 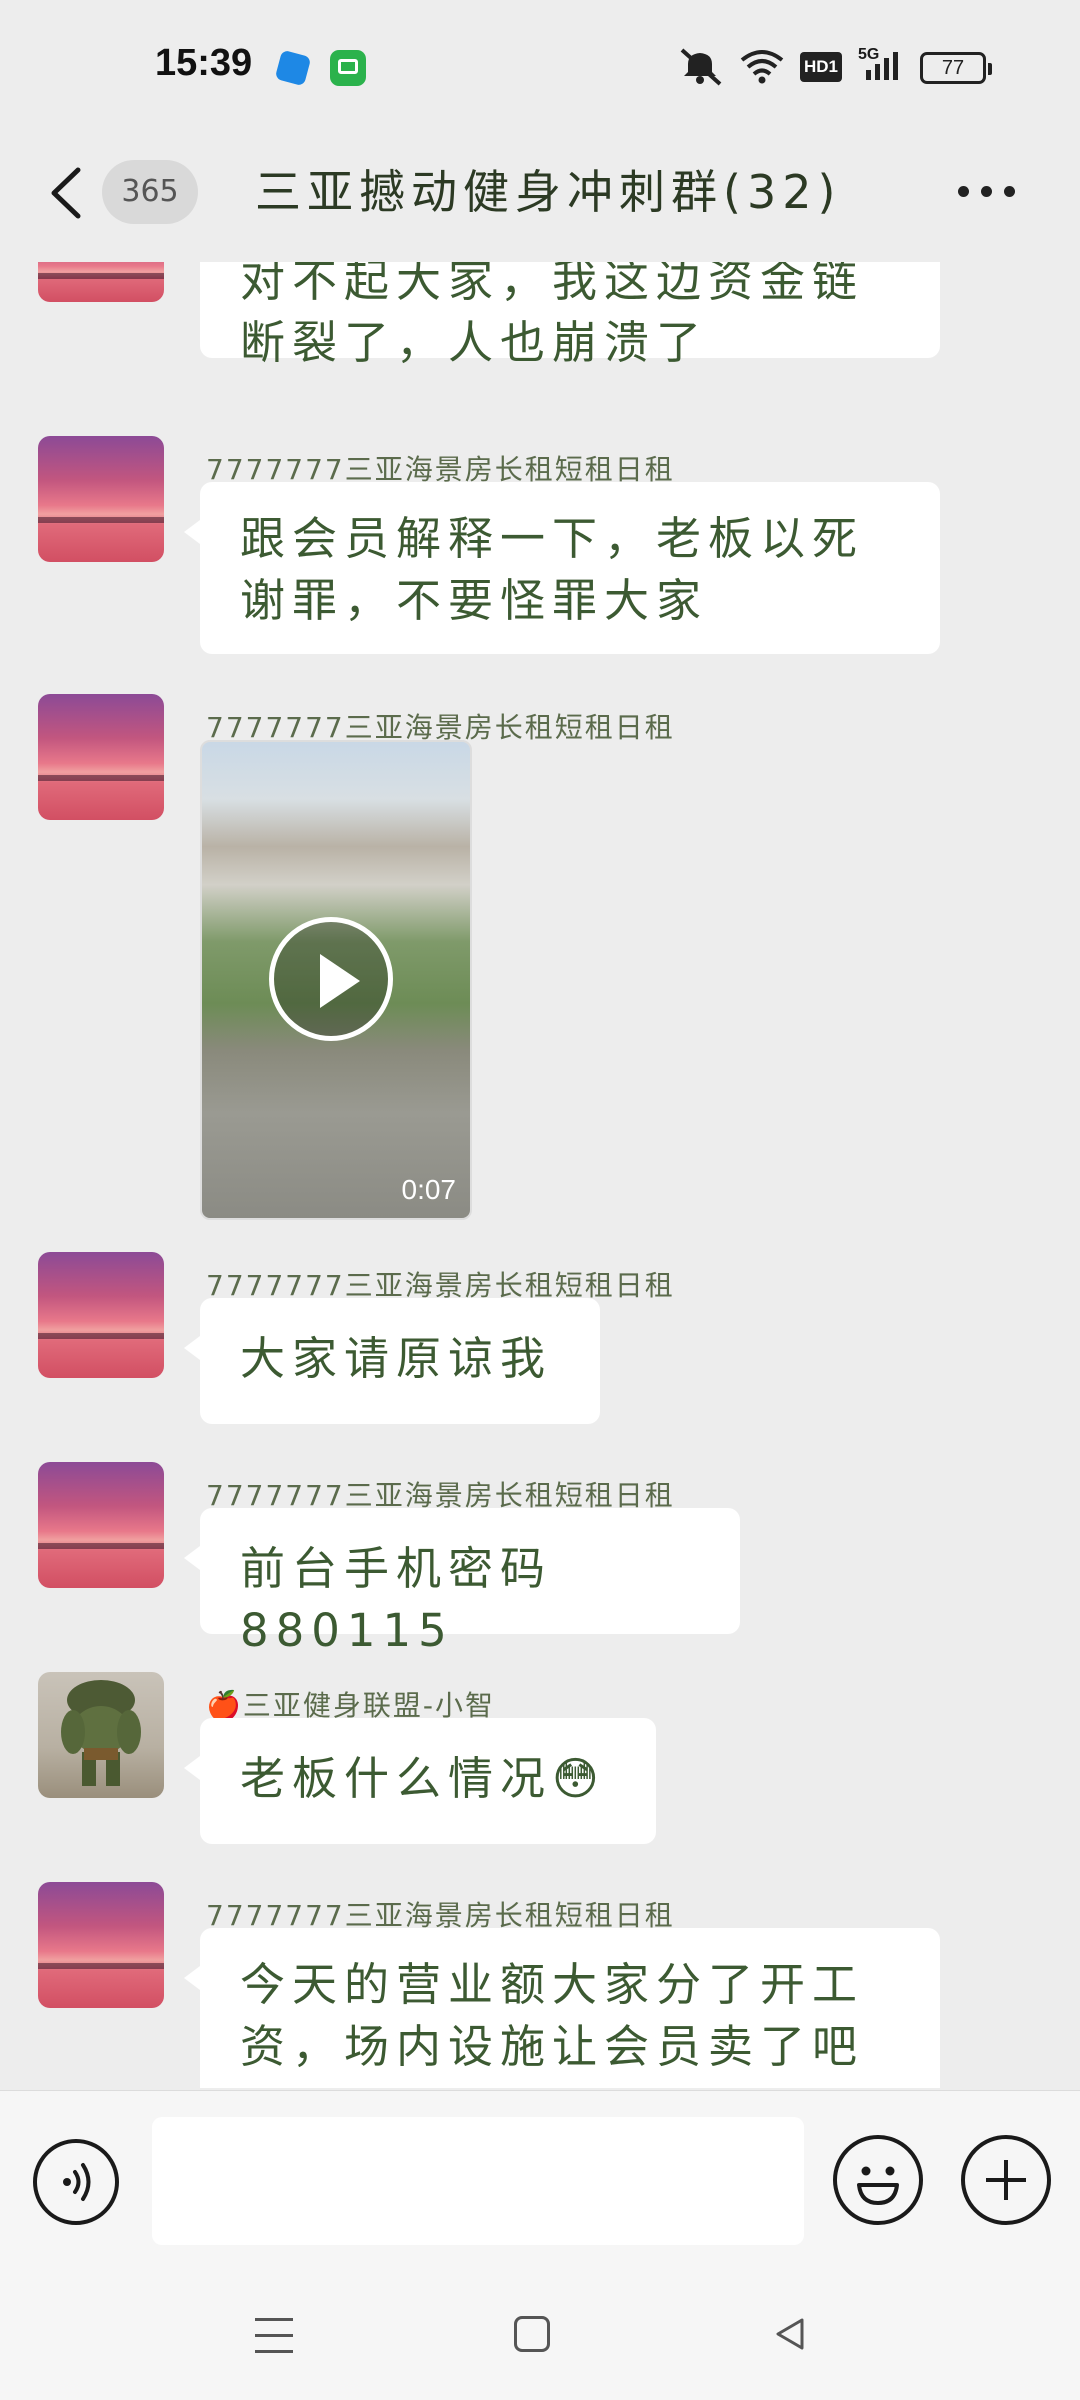 I want to click on message-bubble: 大家请原谅我, so click(x=392, y=1361).